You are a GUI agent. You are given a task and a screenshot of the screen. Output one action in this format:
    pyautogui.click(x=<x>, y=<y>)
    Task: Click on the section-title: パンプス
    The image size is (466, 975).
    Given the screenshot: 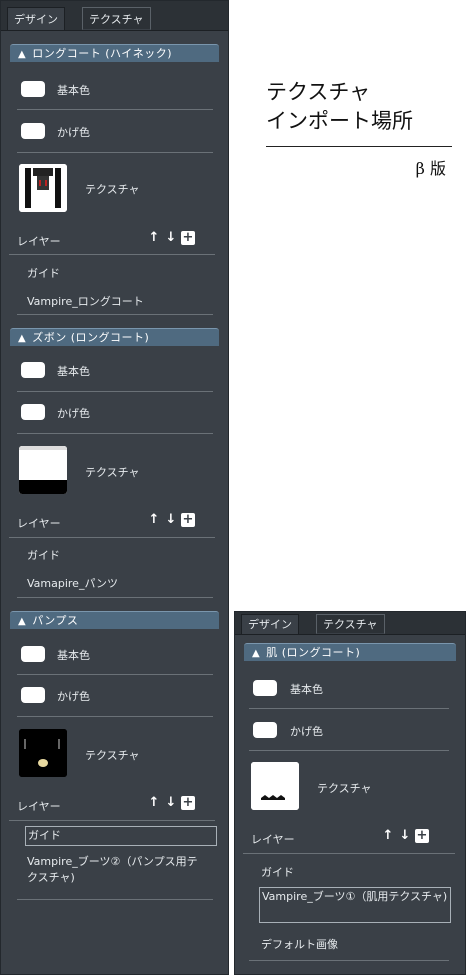 What is the action you would take?
    pyautogui.click(x=55, y=620)
    